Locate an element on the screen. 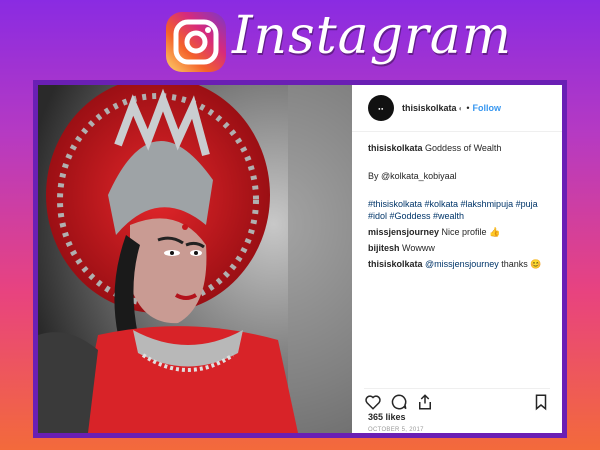  comment-mention: @missjensjourney is located at coordinates (462, 264).